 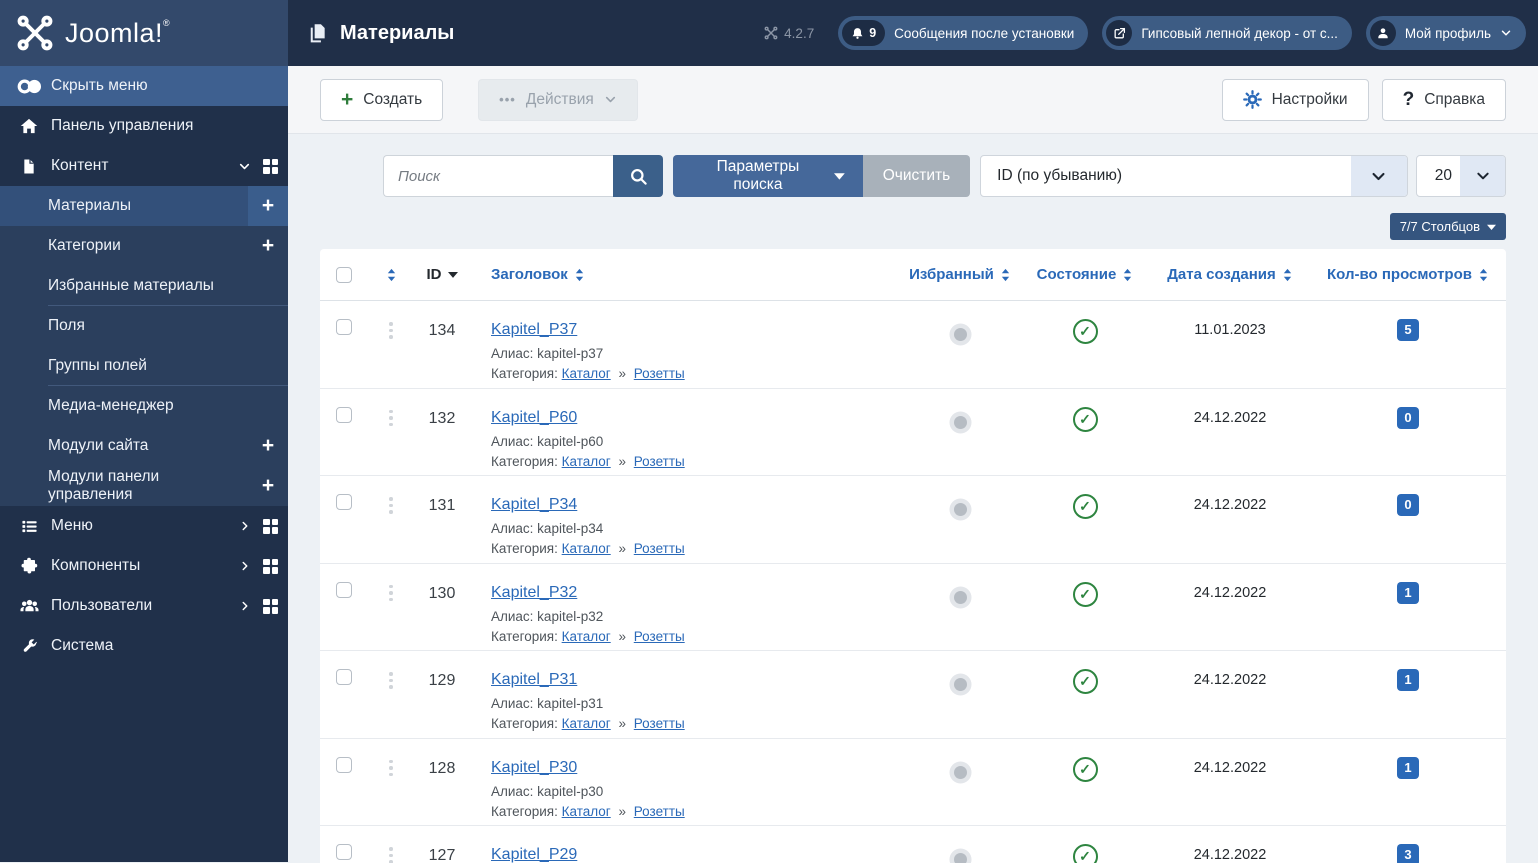 I want to click on title-sort-header: Заголовок, so click(x=685, y=274).